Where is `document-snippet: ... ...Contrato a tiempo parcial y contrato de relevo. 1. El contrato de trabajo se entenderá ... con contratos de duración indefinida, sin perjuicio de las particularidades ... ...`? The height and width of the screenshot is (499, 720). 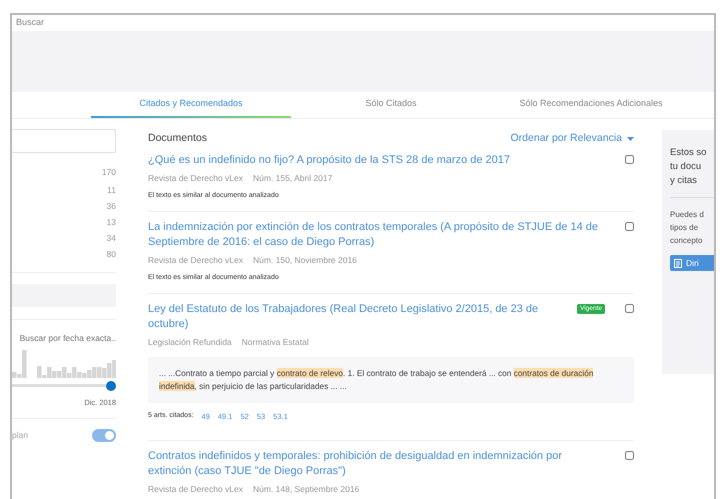 document-snippet: ... ...Contrato a tiempo parcial y contrato de relevo. 1. El contrato de trabajo se entenderá ... con contratos de duración indefinida, sin perjuicio de las particularidades ... ... is located at coordinates (391, 380).